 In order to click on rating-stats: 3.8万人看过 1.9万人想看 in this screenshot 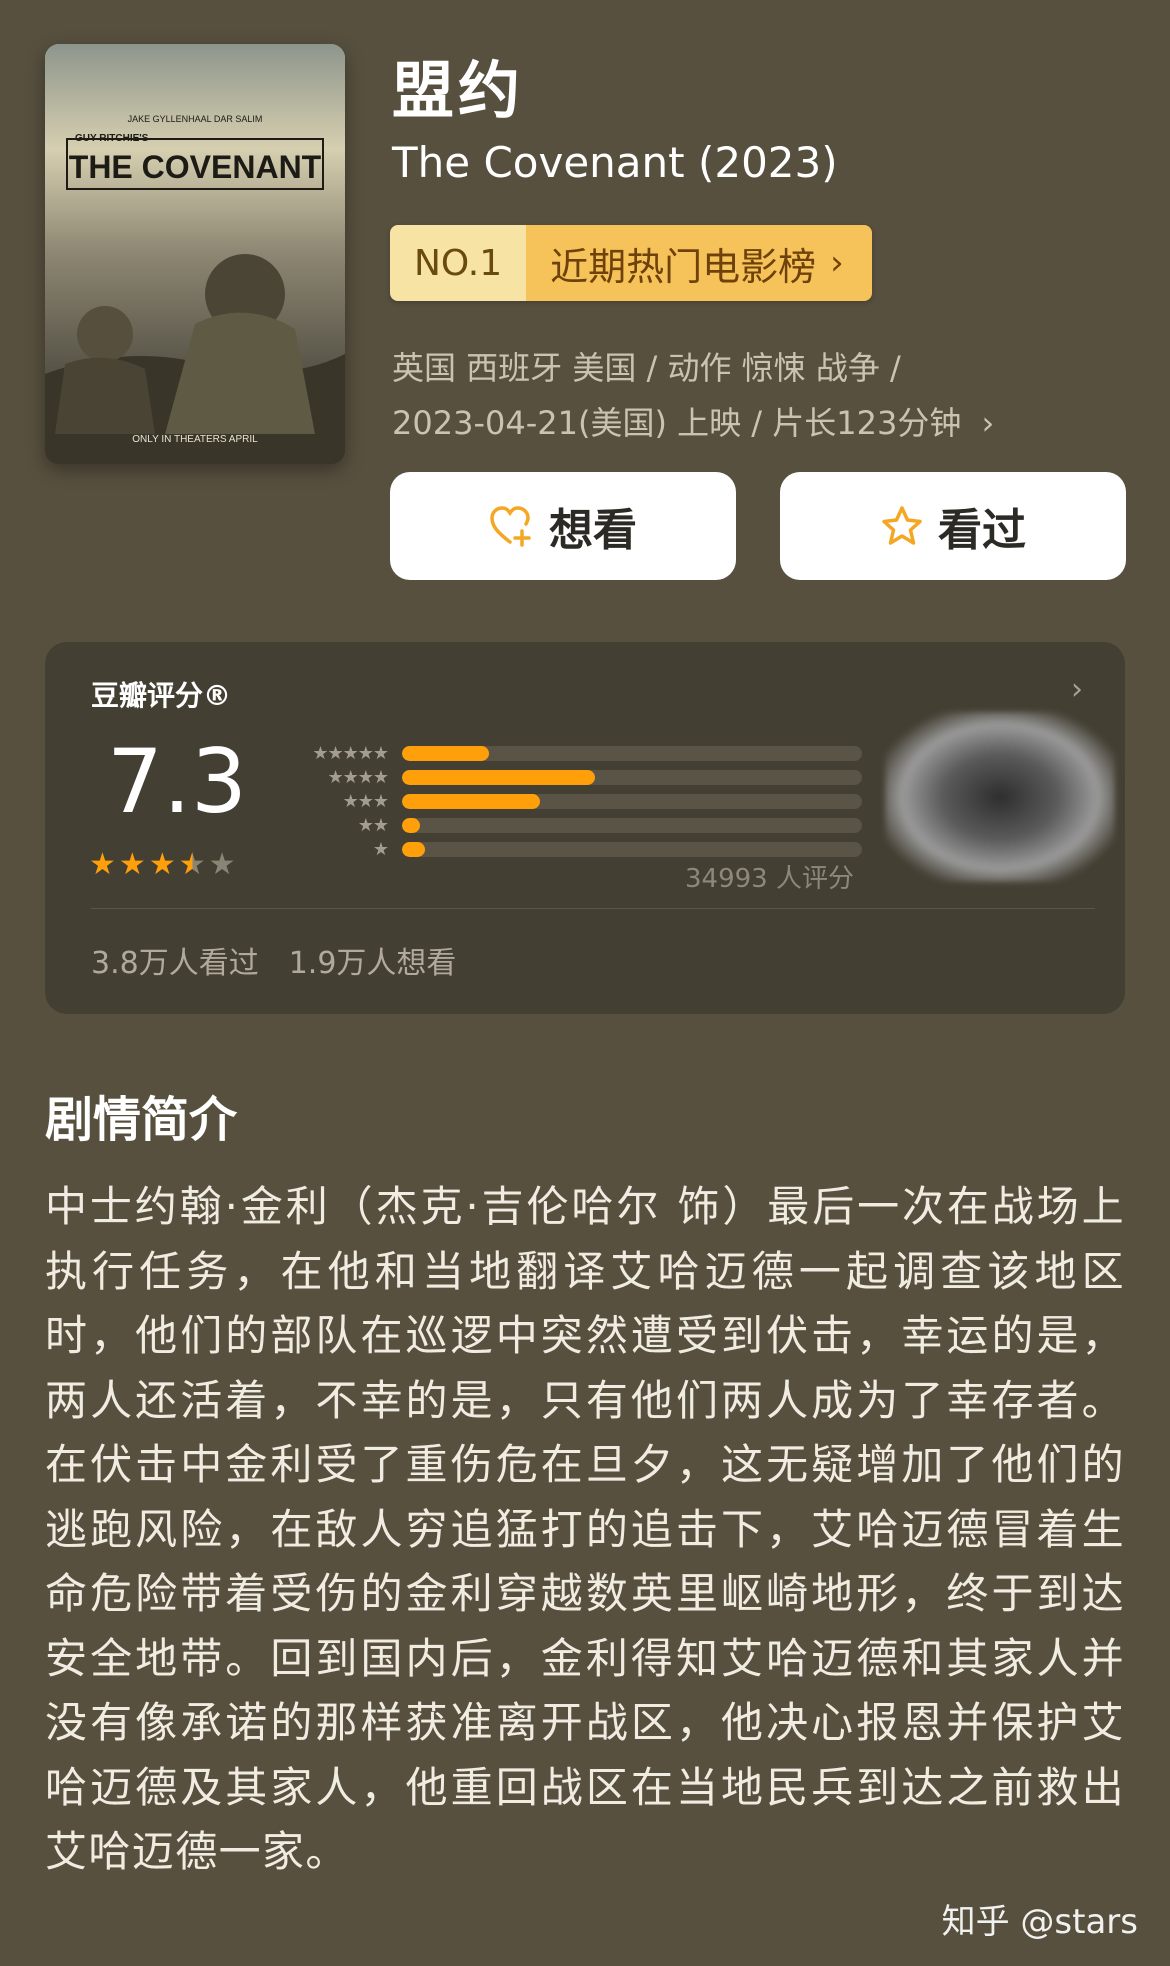, I will do `click(288, 960)`.